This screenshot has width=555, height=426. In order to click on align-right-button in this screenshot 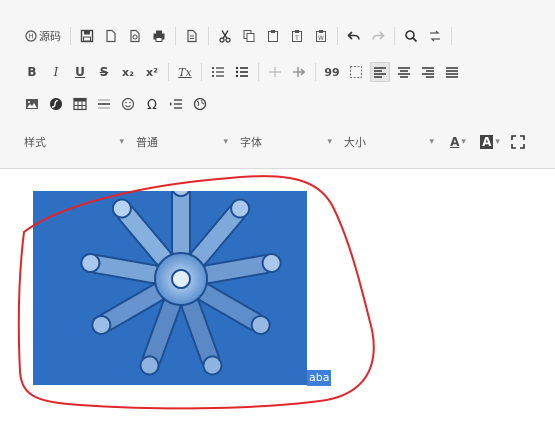, I will do `click(428, 72)`.